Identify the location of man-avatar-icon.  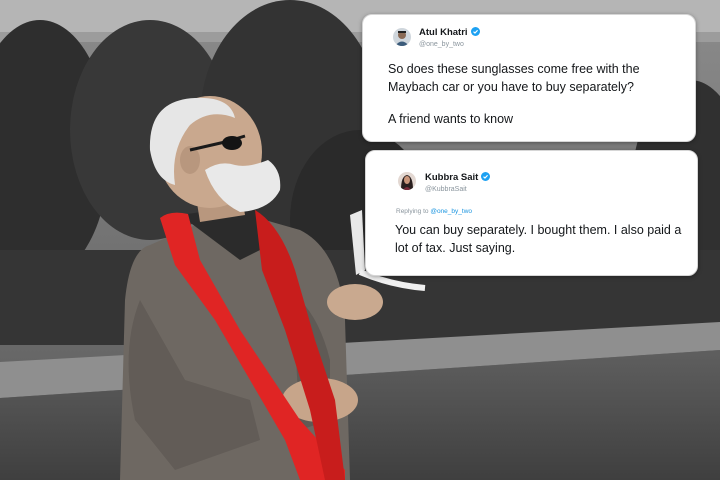
(402, 37).